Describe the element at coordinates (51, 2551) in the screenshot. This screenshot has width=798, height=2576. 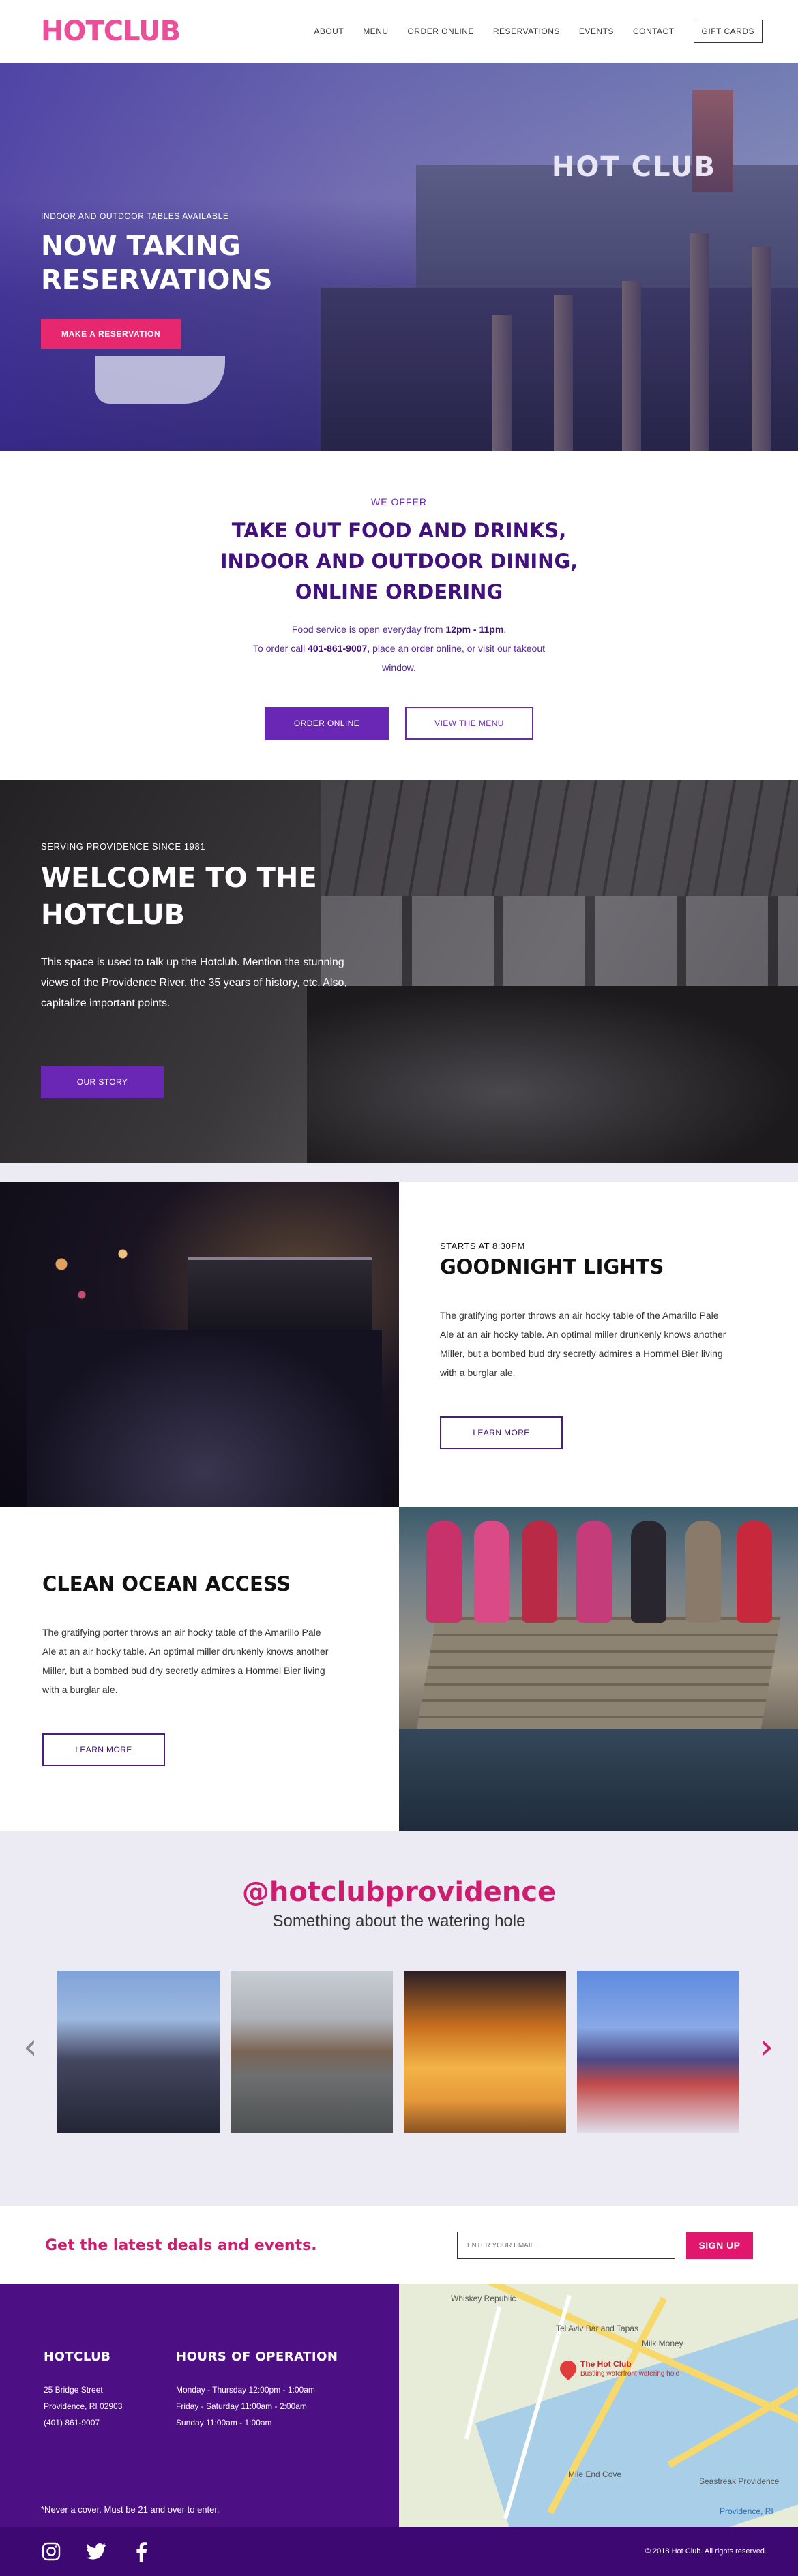
I see `instagram-icon` at that location.